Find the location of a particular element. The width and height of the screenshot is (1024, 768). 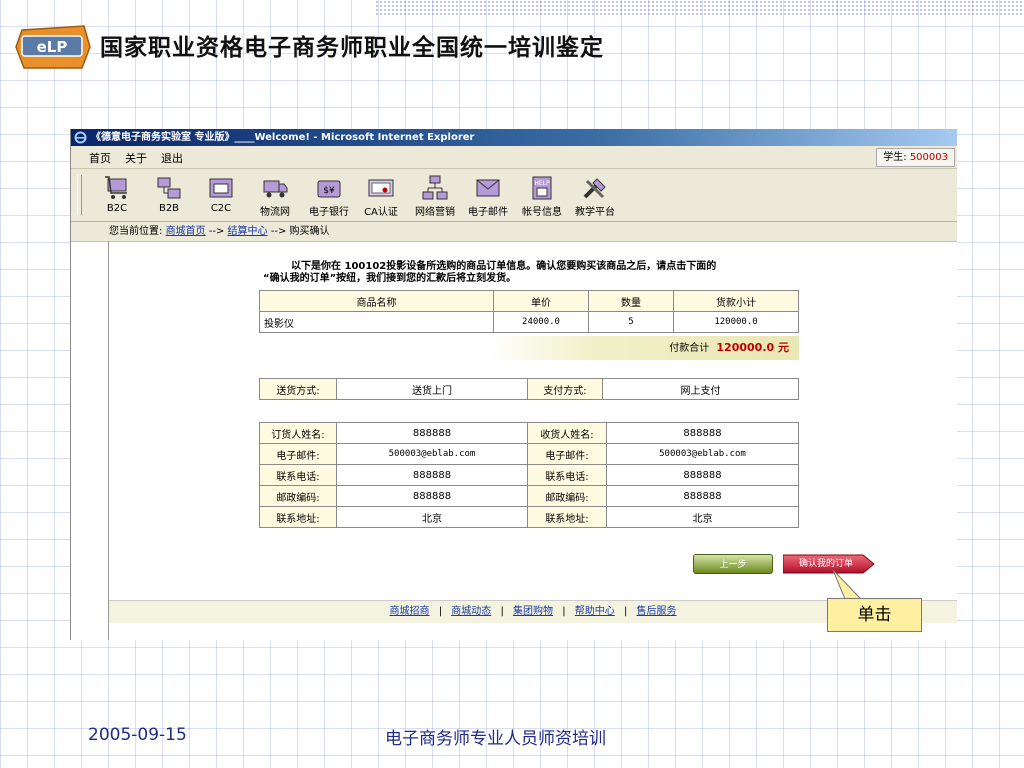

certificate-icon is located at coordinates (381, 188).